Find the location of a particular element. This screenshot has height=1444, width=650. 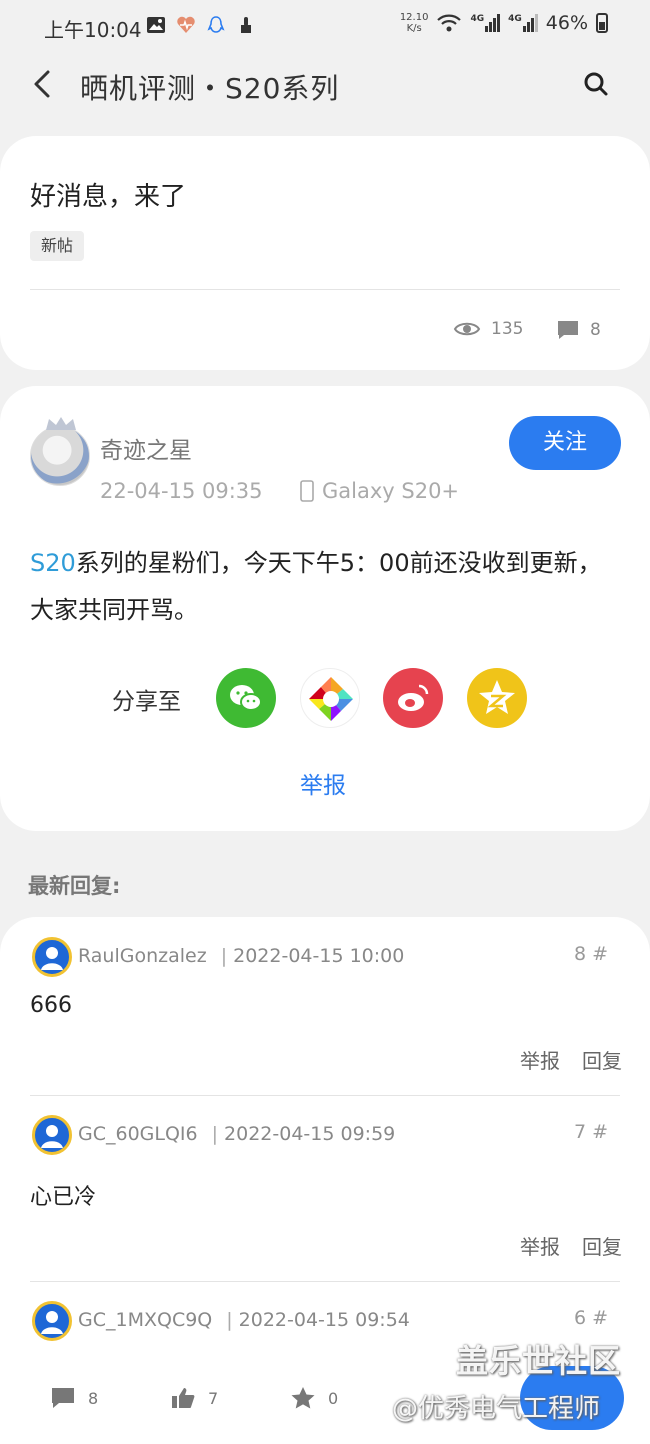

reply-meta: GC_60GLQI6 | 2022-04-15 09:59 is located at coordinates (237, 1134).